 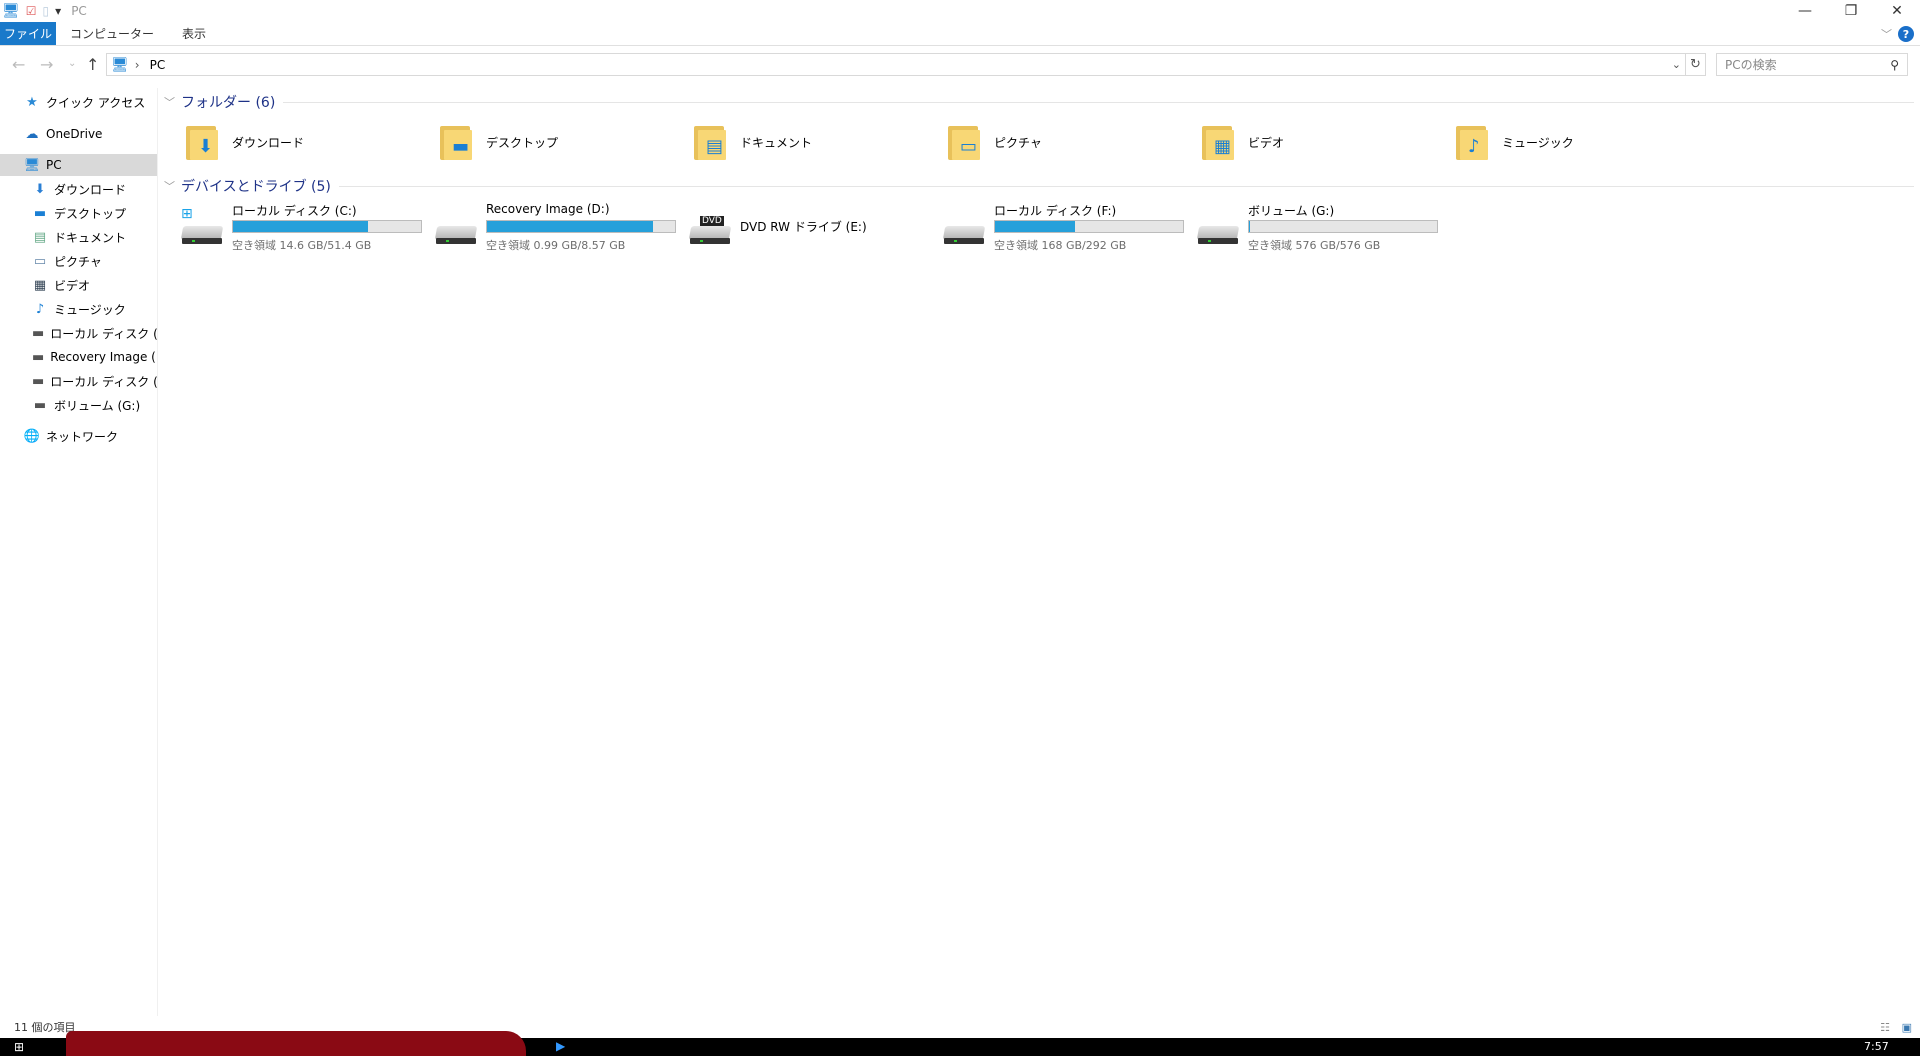 What do you see at coordinates (1317, 228) in the screenshot?
I see `drive-item: ボリューム (G:) 空き領域 576 GB/576 GB` at bounding box center [1317, 228].